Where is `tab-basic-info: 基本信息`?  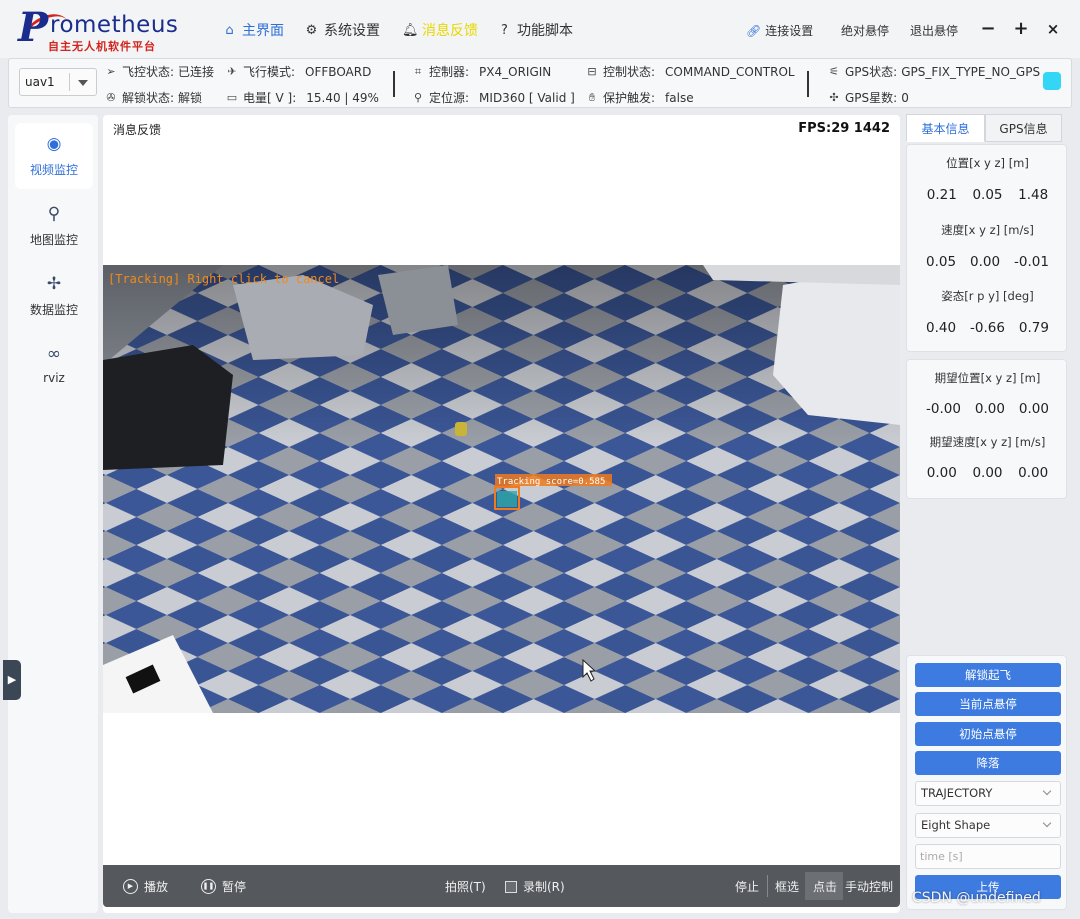
tab-basic-info: 基本信息 is located at coordinates (945, 128).